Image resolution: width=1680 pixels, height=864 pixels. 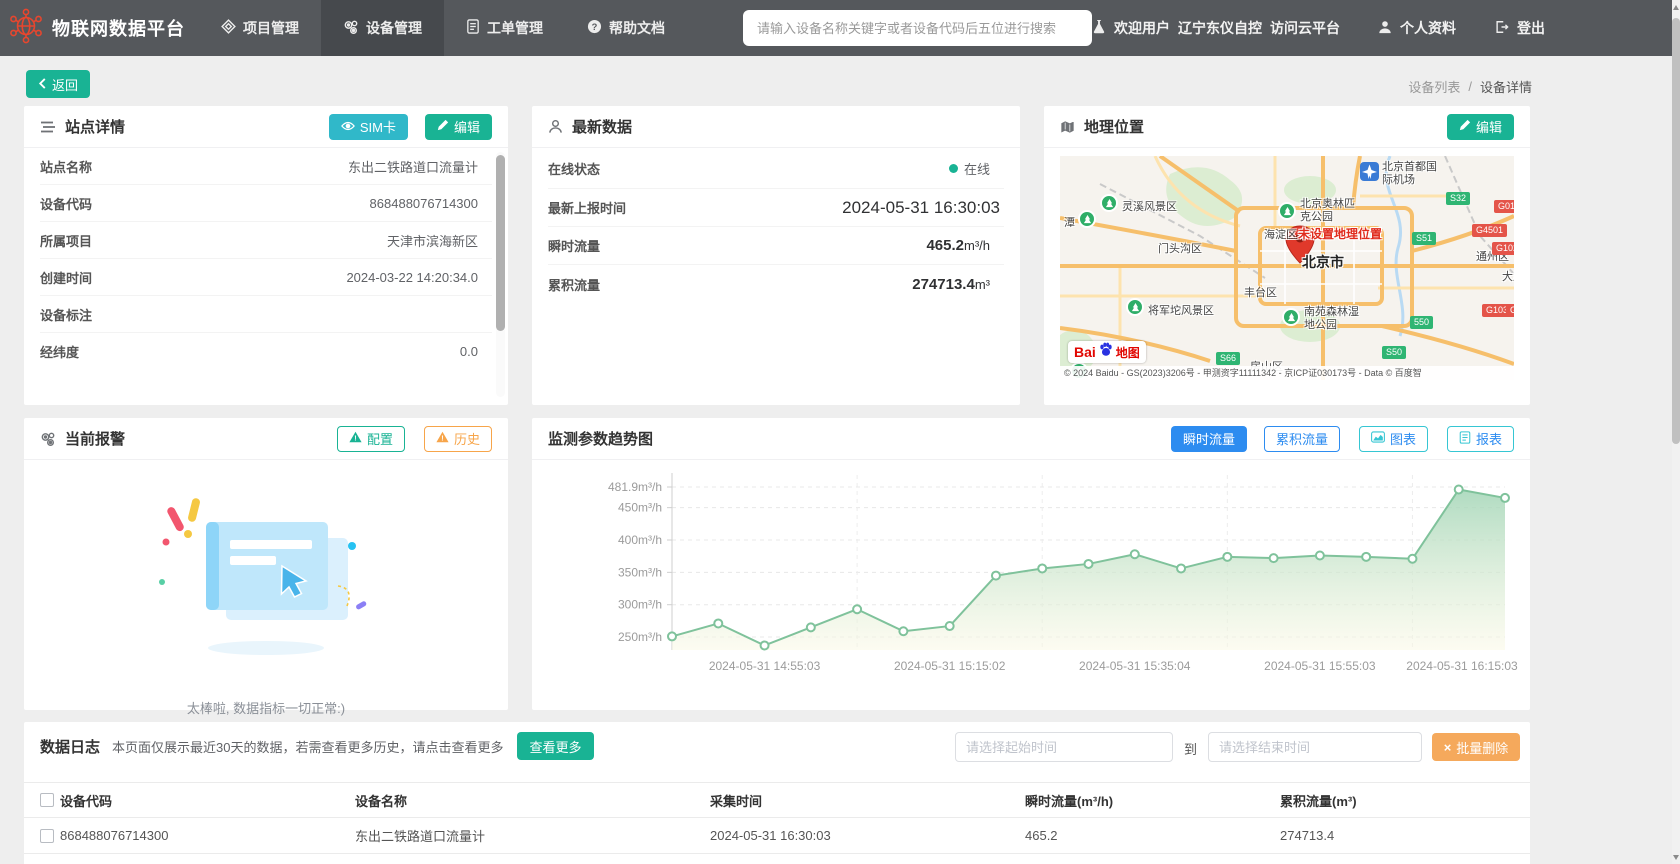 What do you see at coordinates (1476, 747) in the screenshot?
I see `batch-delete-button: × 批量删除` at bounding box center [1476, 747].